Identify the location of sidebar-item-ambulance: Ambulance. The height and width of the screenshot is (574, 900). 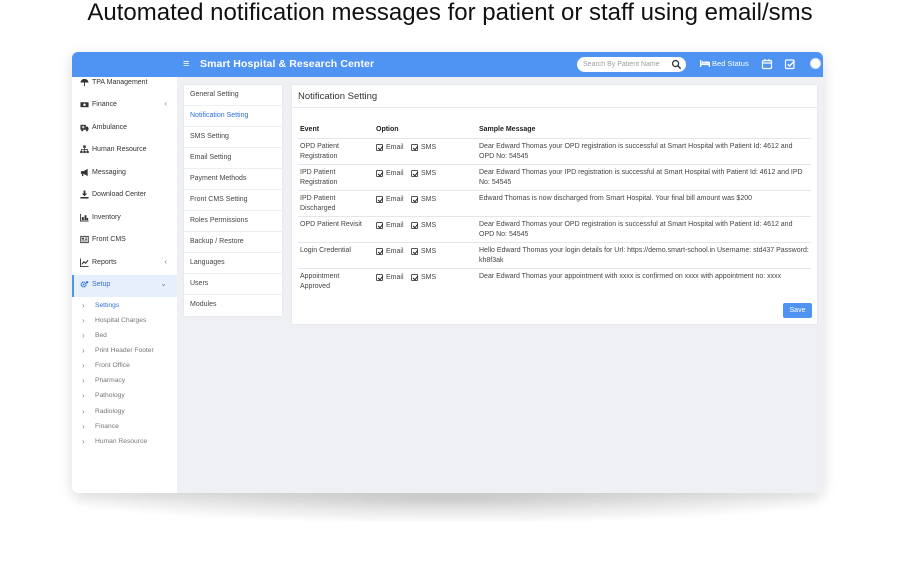
(124, 128).